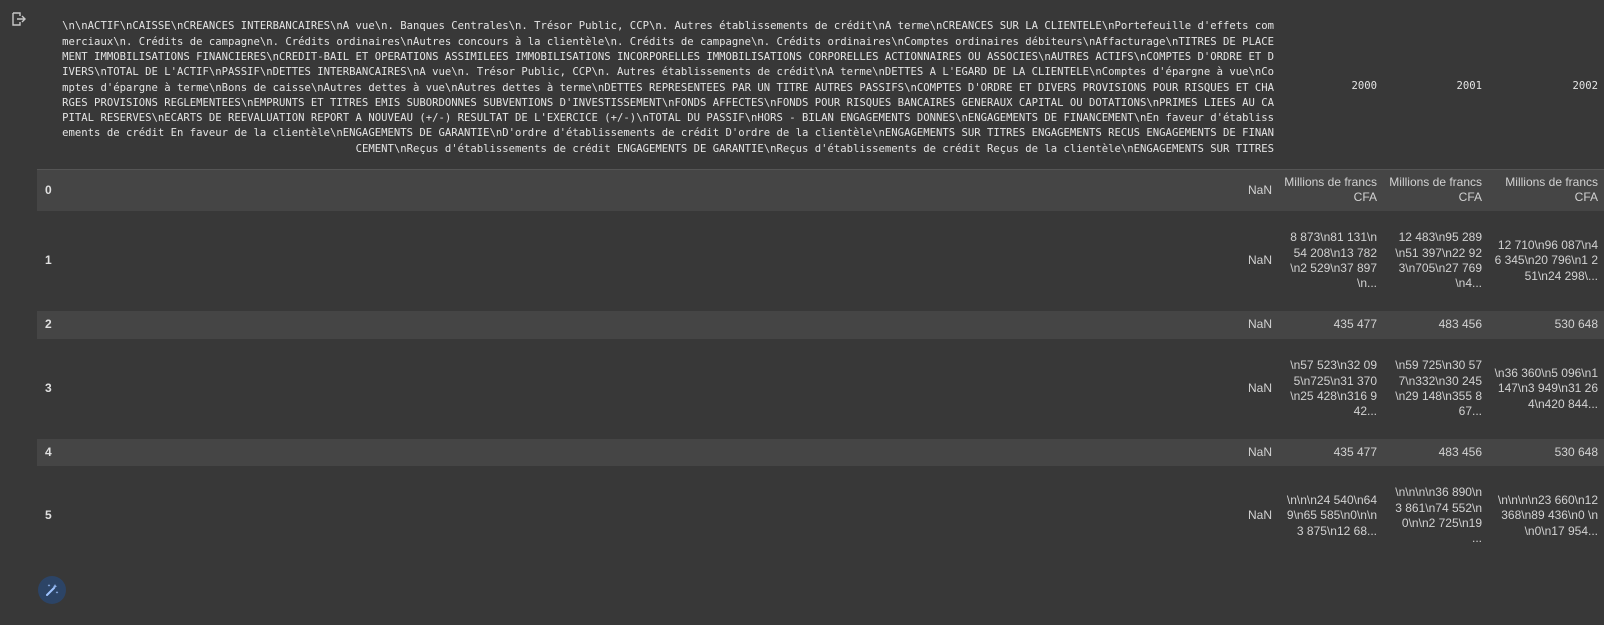 The image size is (1604, 625). Describe the element at coordinates (1435, 85) in the screenshot. I see `column-header-2001: 2001` at that location.